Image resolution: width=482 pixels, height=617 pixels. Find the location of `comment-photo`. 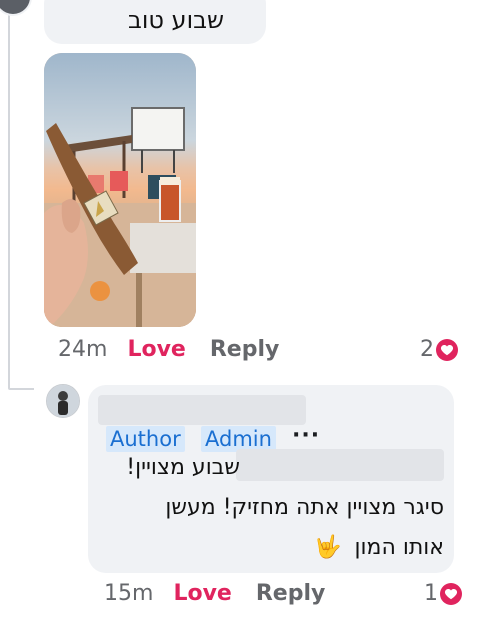

comment-photo is located at coordinates (120, 190).